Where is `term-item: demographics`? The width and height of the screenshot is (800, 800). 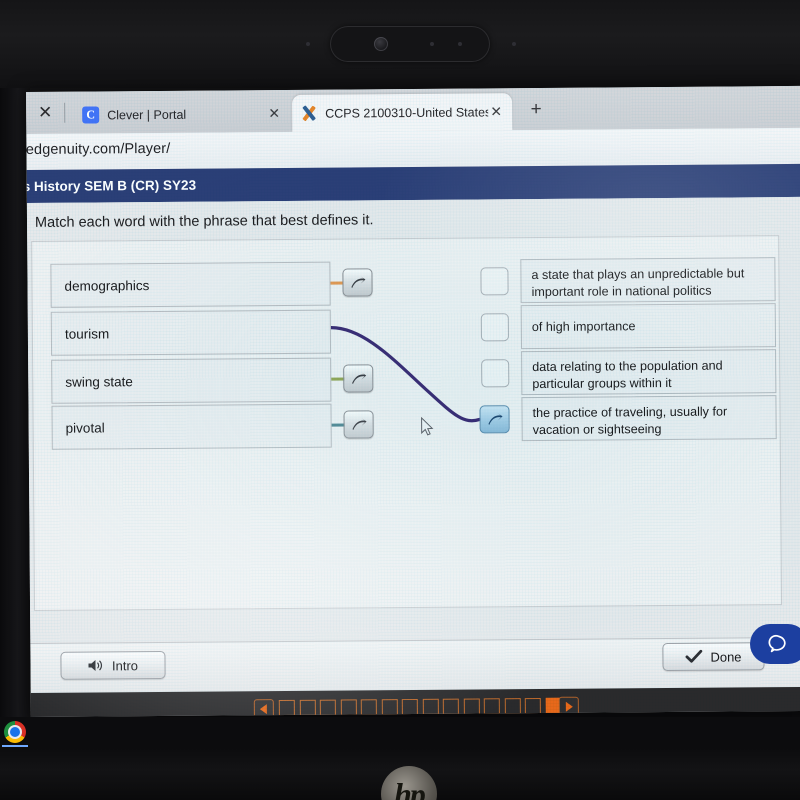
term-item: demographics is located at coordinates (190, 284).